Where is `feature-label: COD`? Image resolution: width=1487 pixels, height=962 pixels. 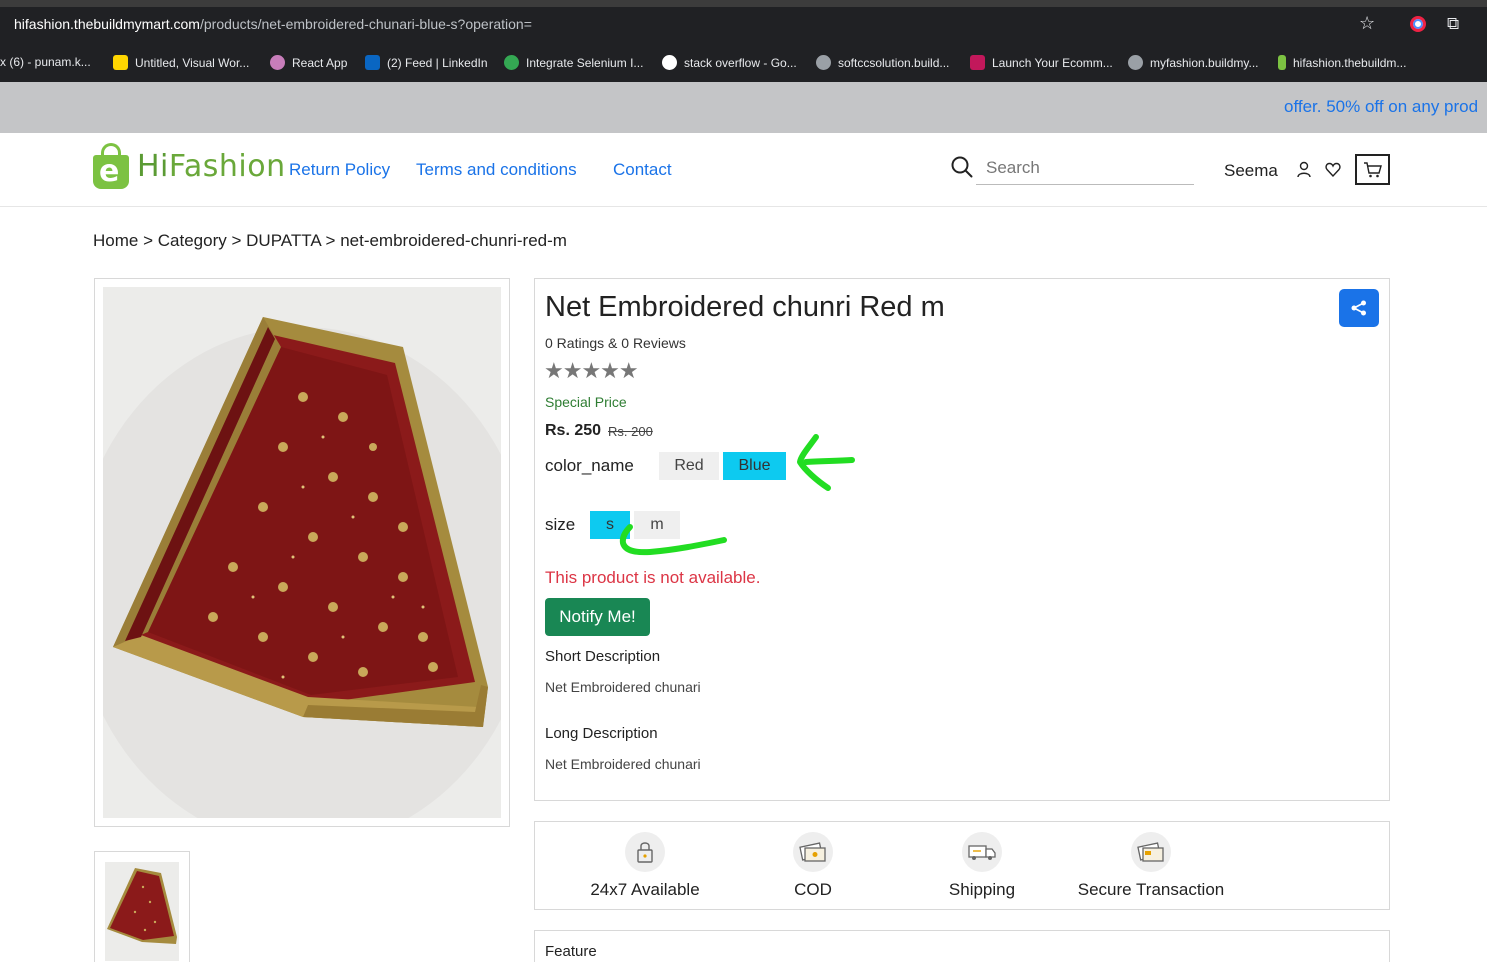 feature-label: COD is located at coordinates (813, 889).